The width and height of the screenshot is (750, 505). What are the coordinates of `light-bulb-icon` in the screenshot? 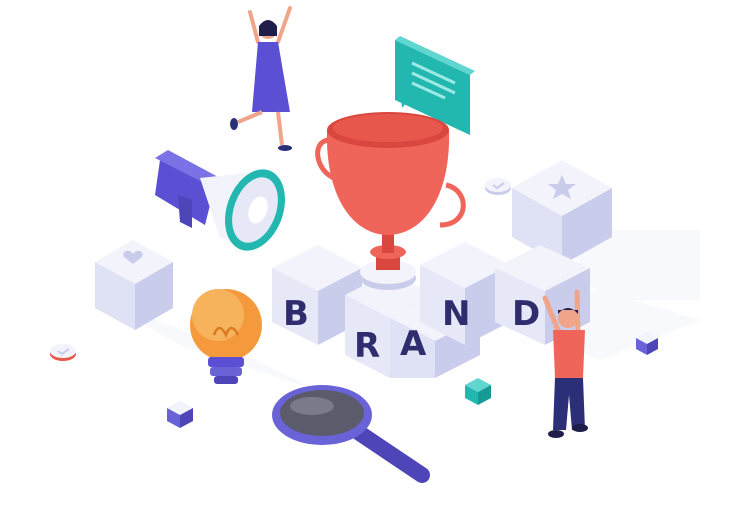 It's located at (226, 336).